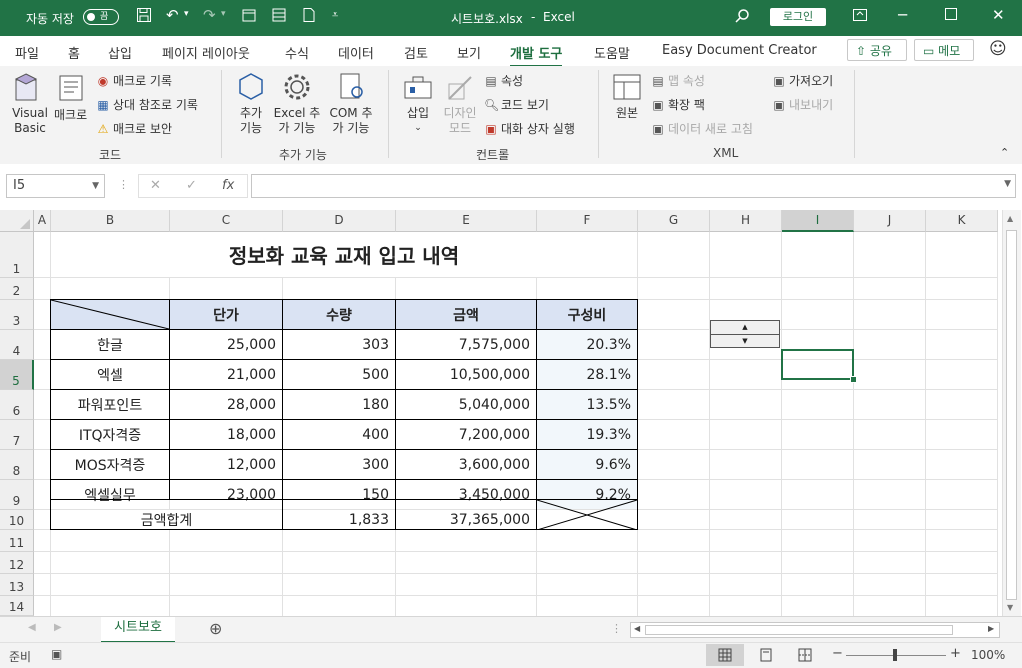 The width and height of the screenshot is (1022, 668). Describe the element at coordinates (17, 221) in the screenshot. I see `select-all-corner` at that location.